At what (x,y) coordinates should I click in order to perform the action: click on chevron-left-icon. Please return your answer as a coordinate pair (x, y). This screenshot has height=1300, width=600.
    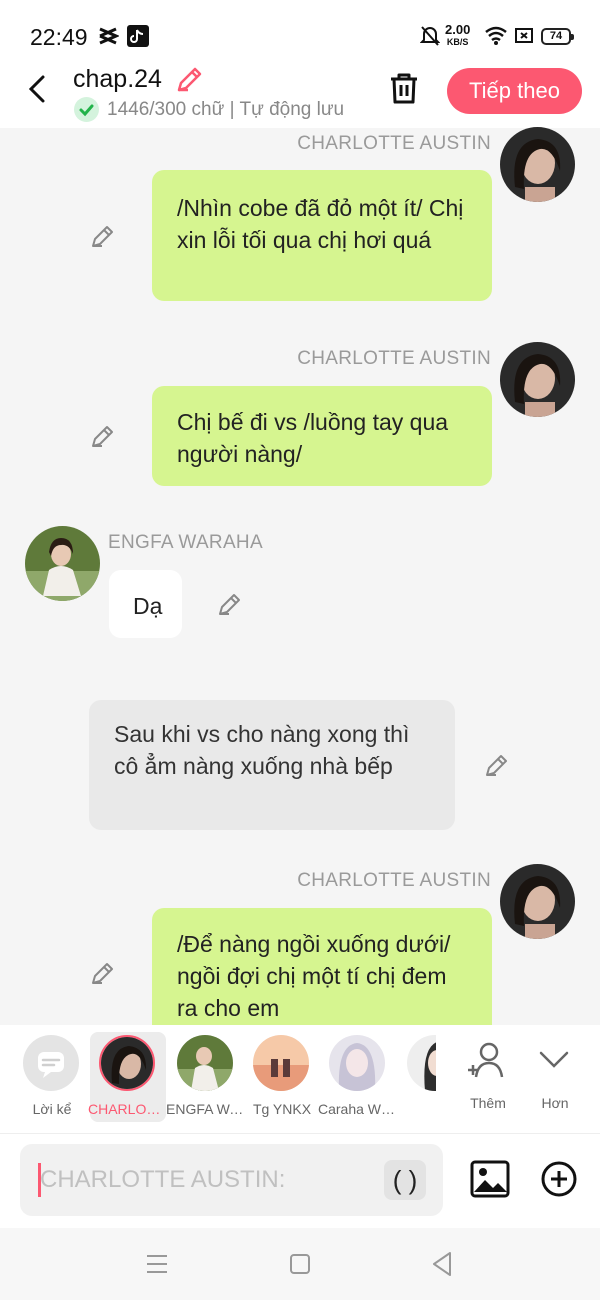
    Looking at the image, I should click on (36, 89).